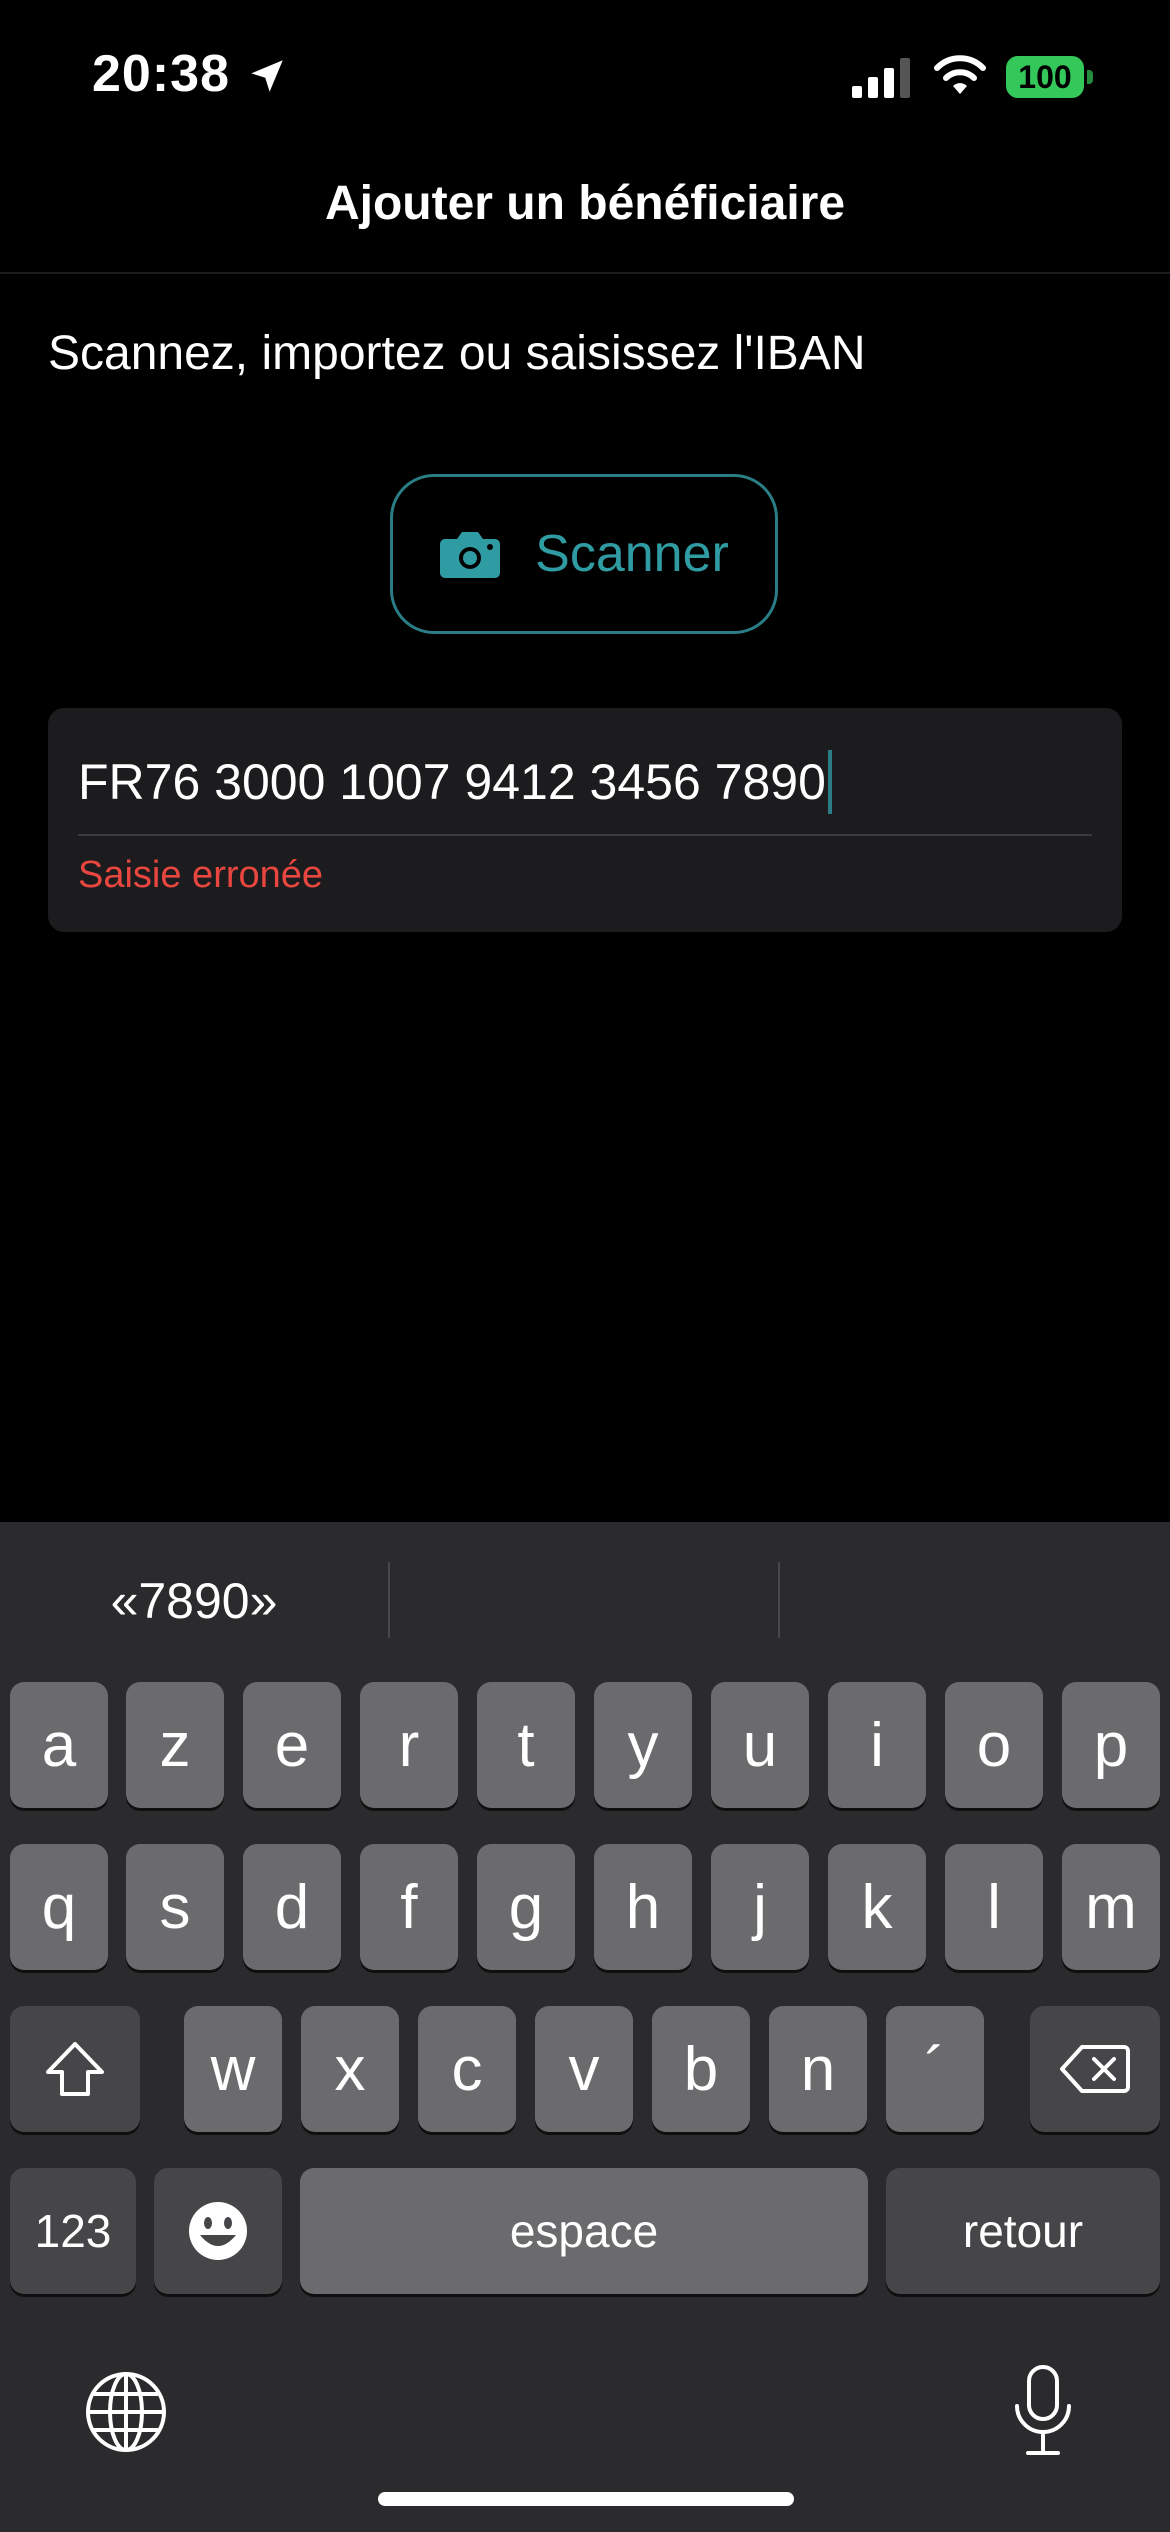 This screenshot has width=1170, height=2532. What do you see at coordinates (585, 75) in the screenshot?
I see `status-bar: 20:38 100` at bounding box center [585, 75].